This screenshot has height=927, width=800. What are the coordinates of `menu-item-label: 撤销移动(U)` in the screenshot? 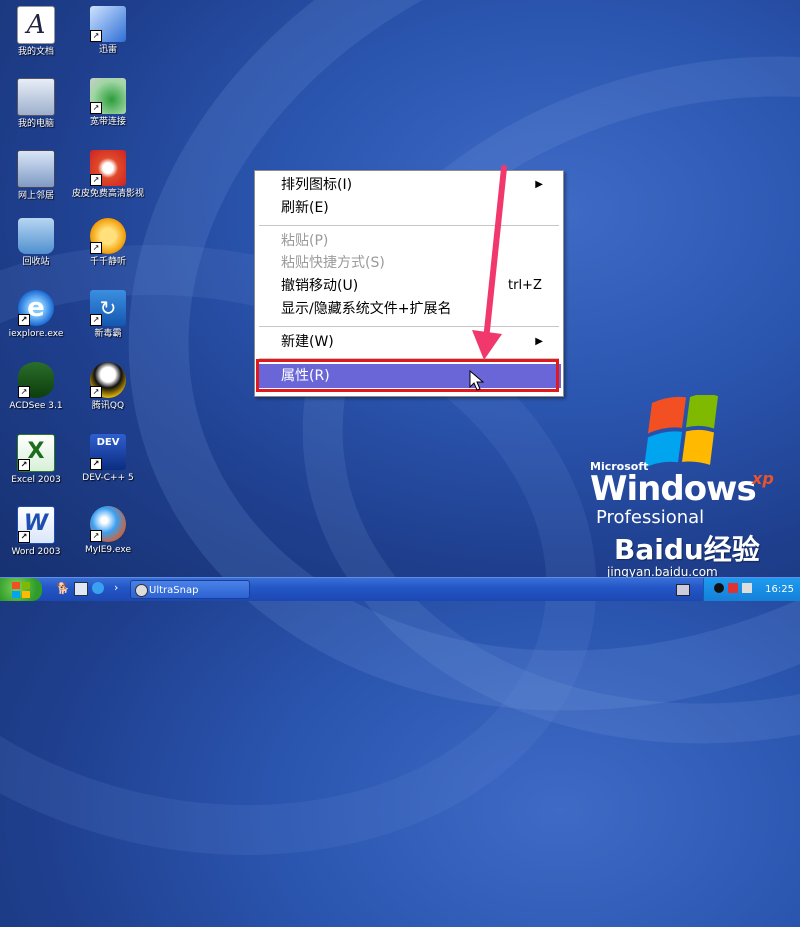 It's located at (320, 286).